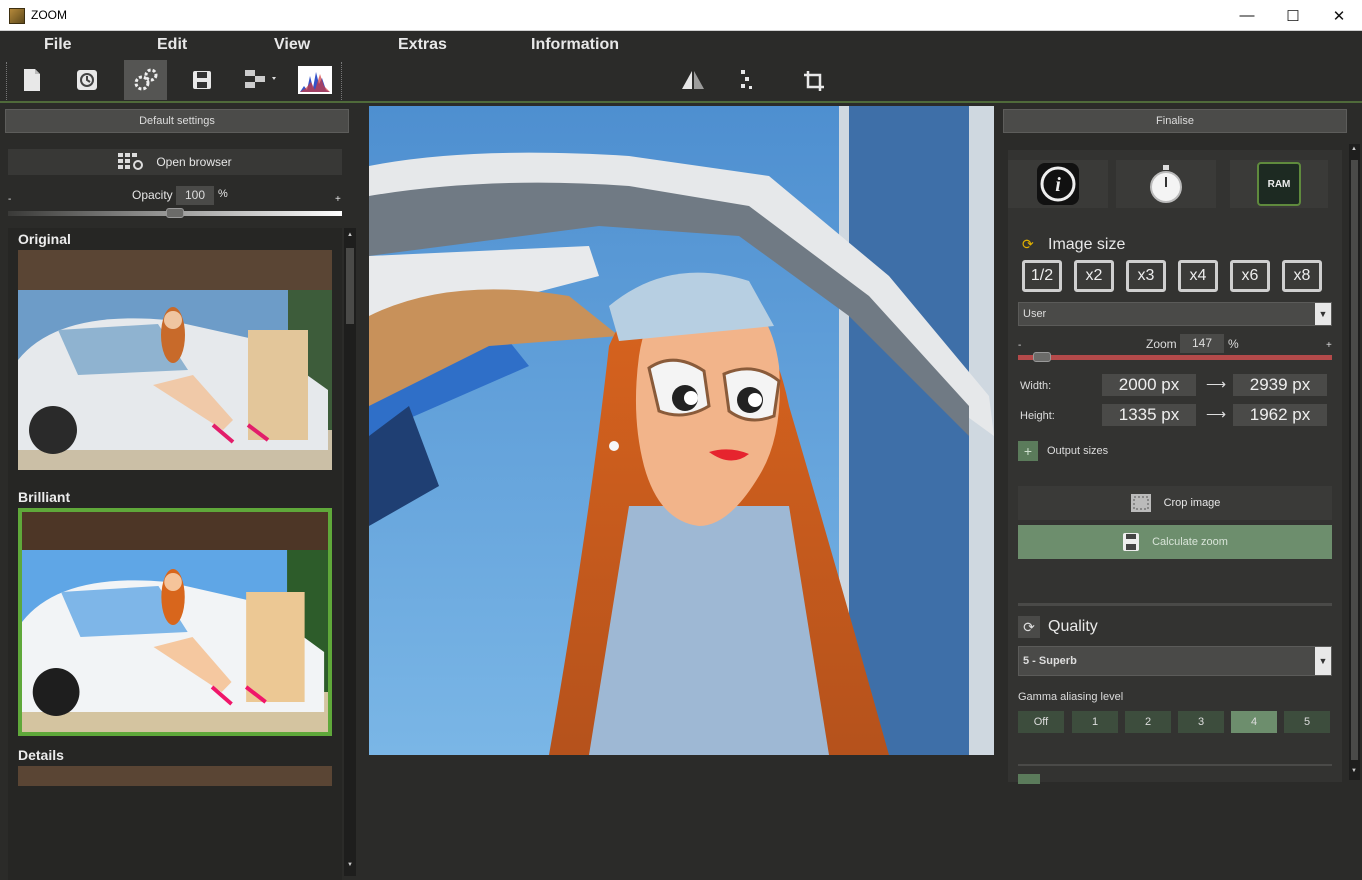  I want to click on output-sizes-expand-button: +, so click(1028, 451).